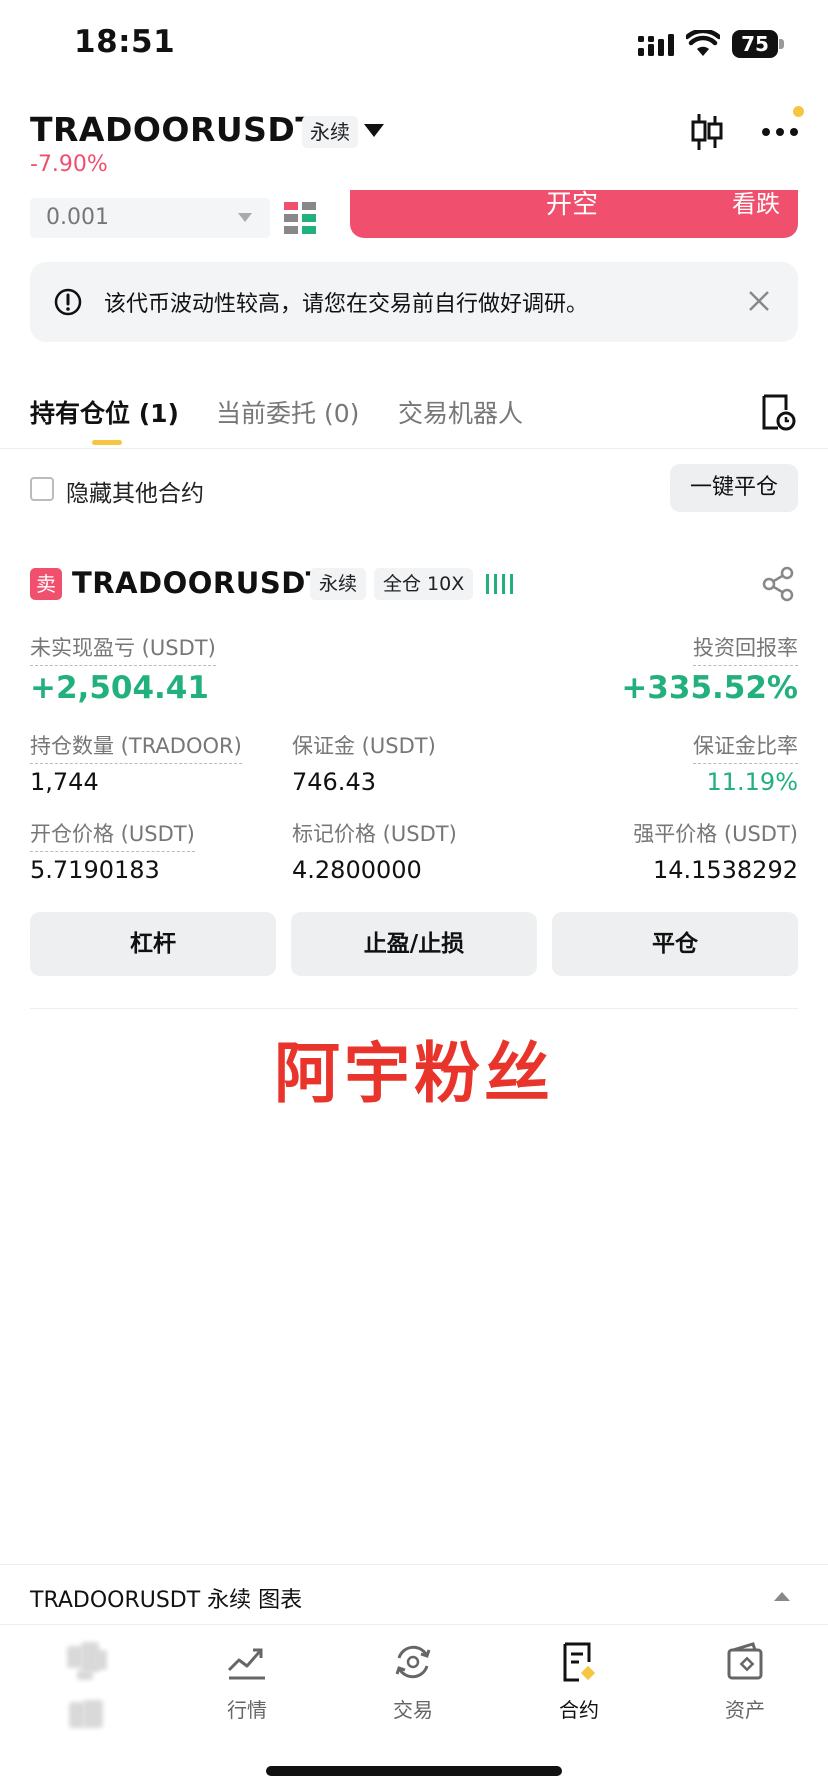  I want to click on margin-ratio-label: 保证金比率, so click(745, 747).